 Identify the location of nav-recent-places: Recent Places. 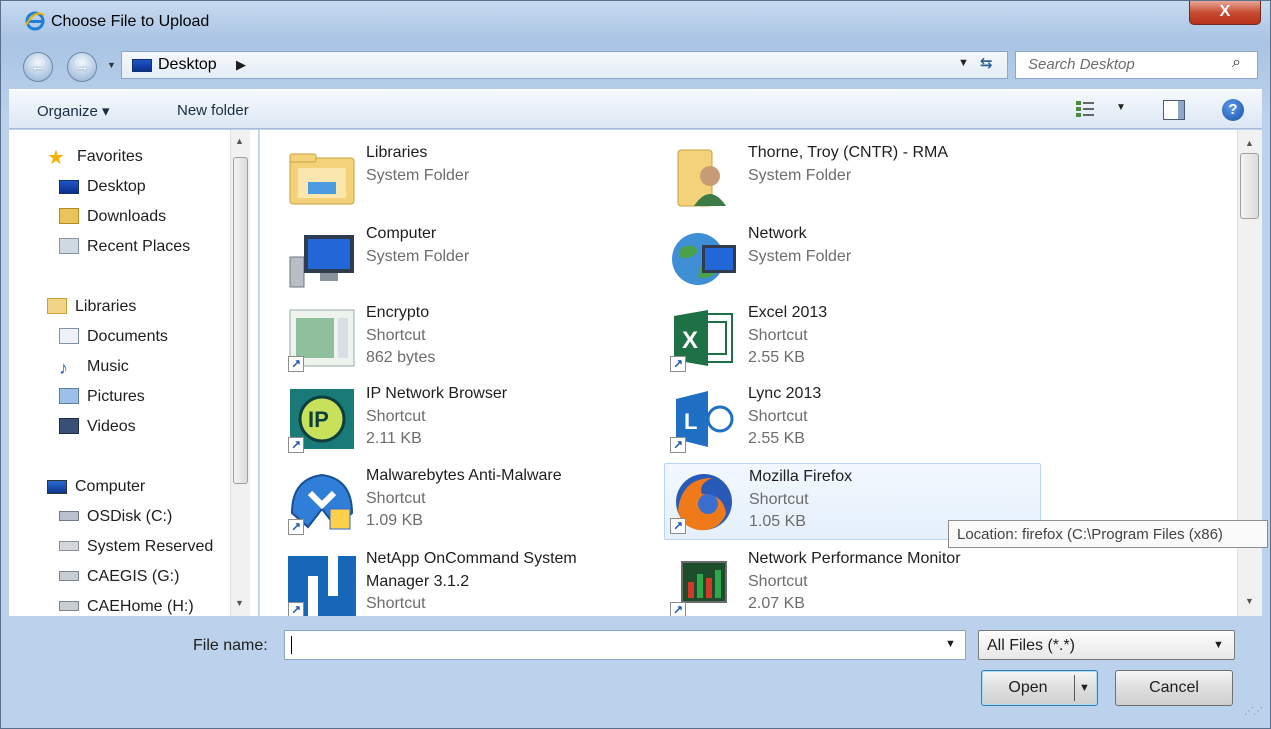
(124, 250).